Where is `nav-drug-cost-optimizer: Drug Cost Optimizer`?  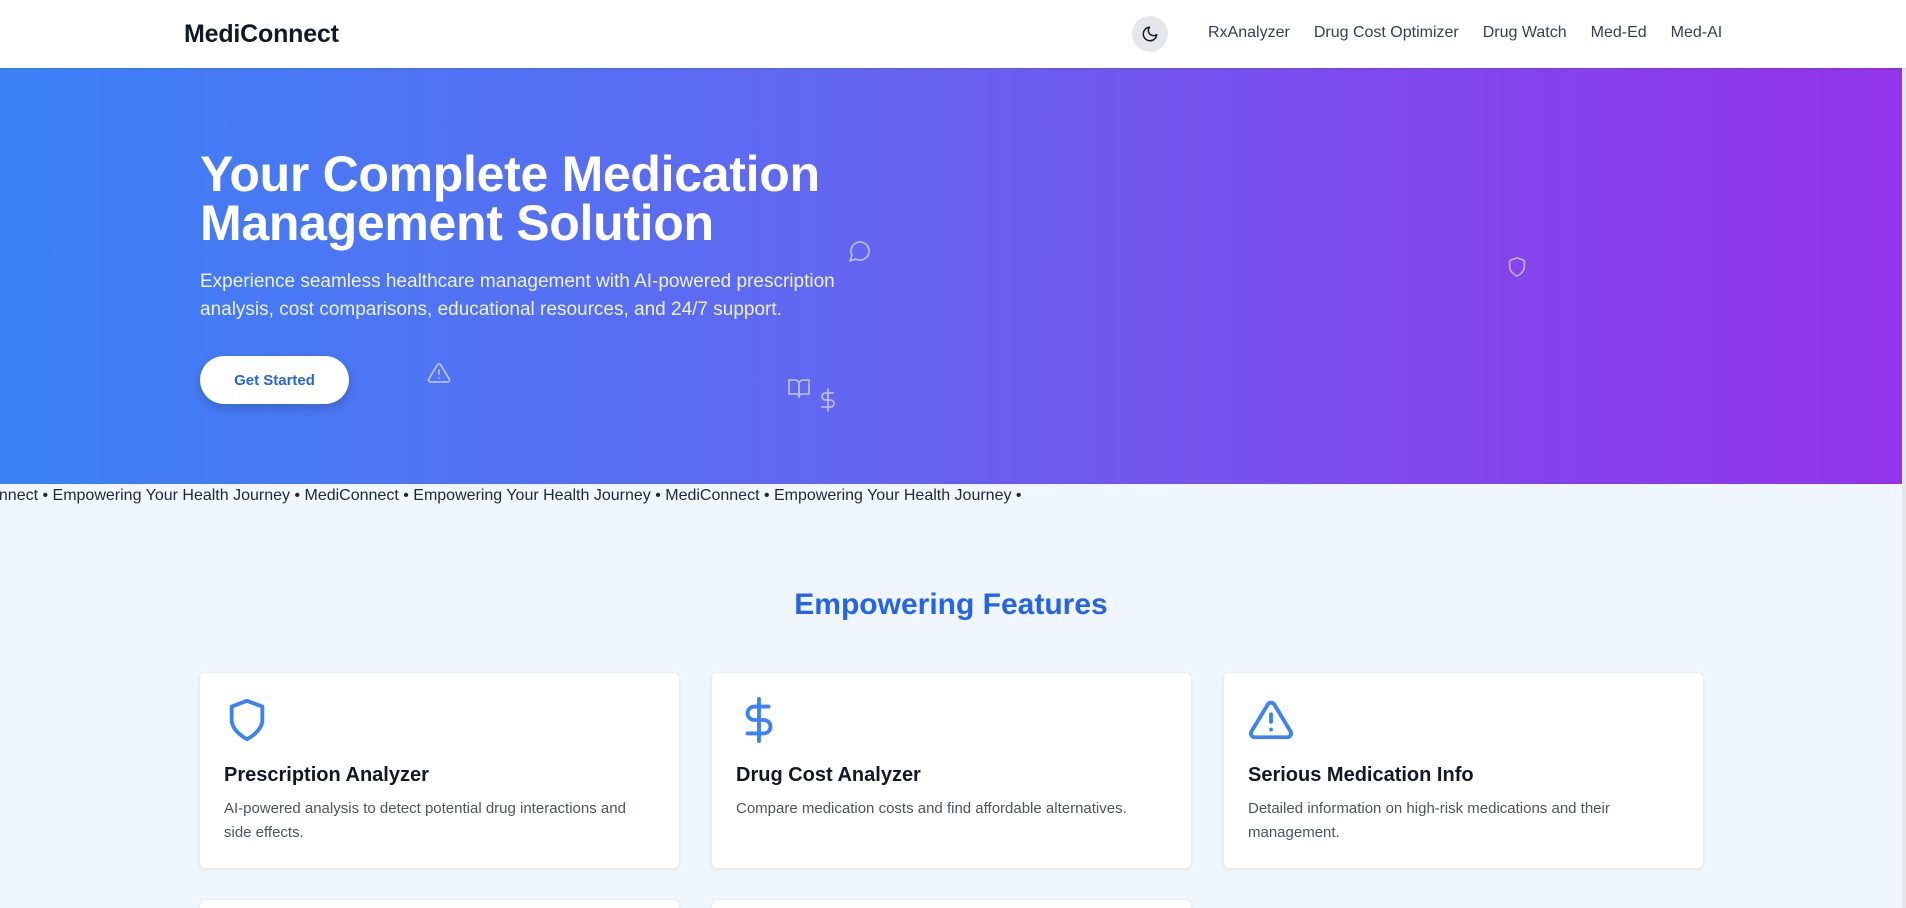
nav-drug-cost-optimizer: Drug Cost Optimizer is located at coordinates (1386, 33).